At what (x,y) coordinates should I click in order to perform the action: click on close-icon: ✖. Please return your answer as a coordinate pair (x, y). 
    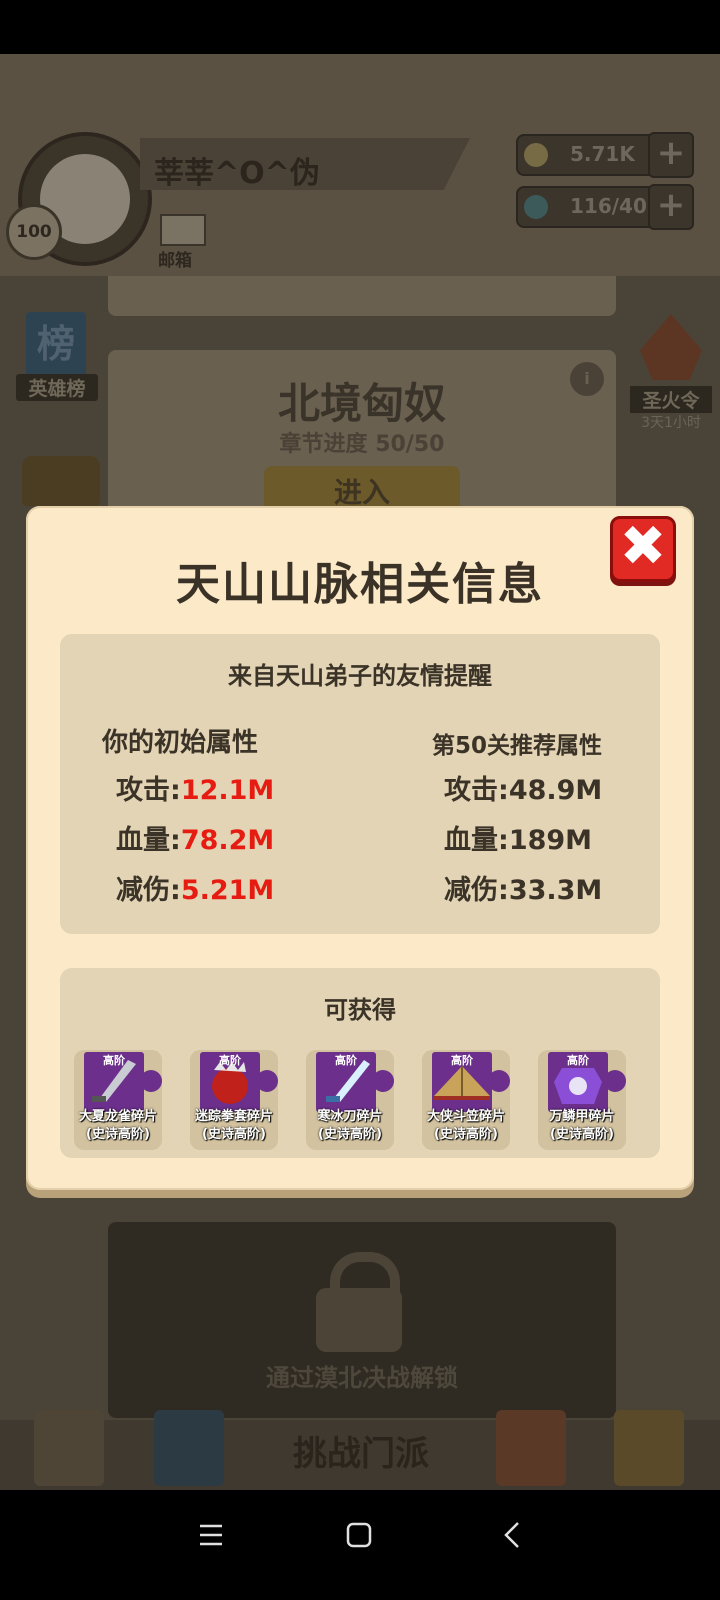
    Looking at the image, I should click on (643, 546).